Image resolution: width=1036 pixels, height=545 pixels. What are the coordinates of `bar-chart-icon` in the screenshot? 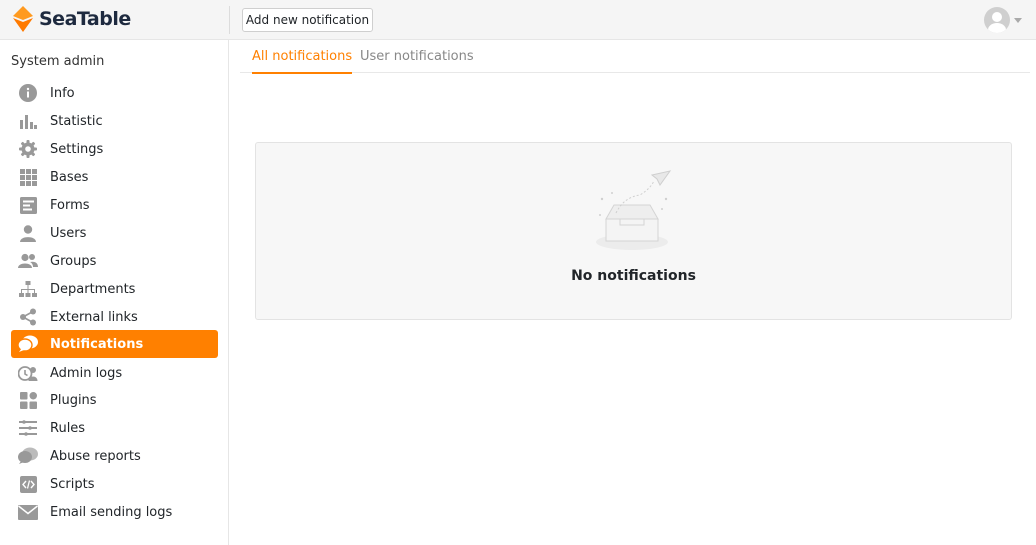 It's located at (28, 121).